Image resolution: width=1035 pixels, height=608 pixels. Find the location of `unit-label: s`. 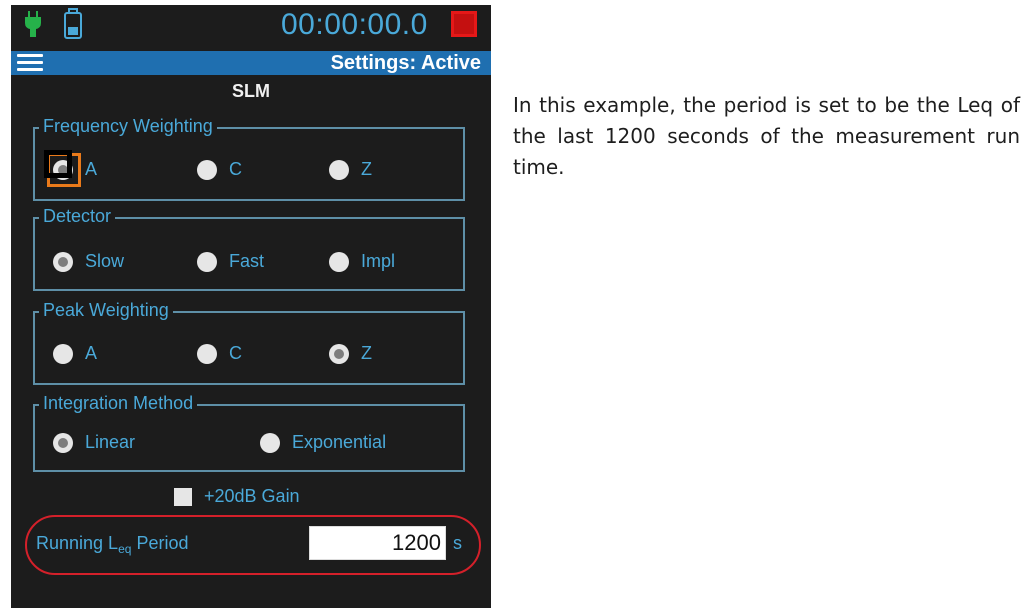

unit-label: s is located at coordinates (457, 543).